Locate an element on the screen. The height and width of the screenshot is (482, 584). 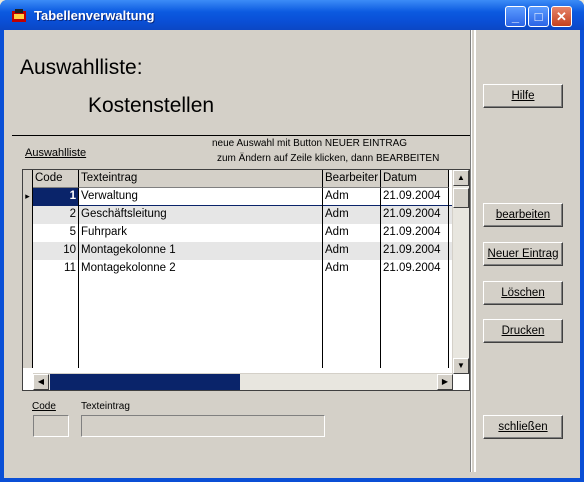
help-button-label: Hilfe is located at coordinates (523, 95).